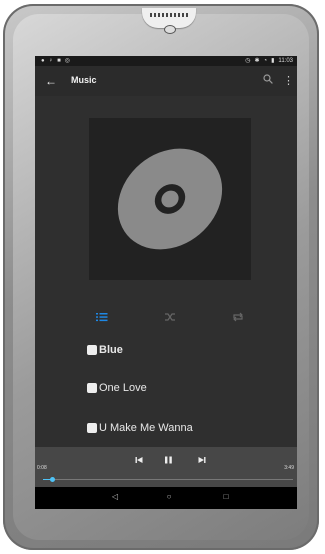 This screenshot has height=554, width=325. Describe the element at coordinates (111, 350) in the screenshot. I see `song-title: Blue` at that location.